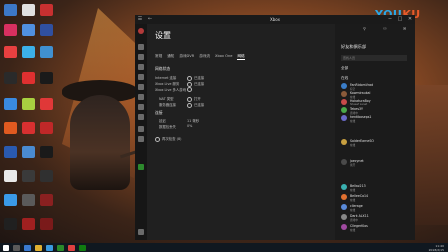  I want to click on search-icon, so click(16, 247).